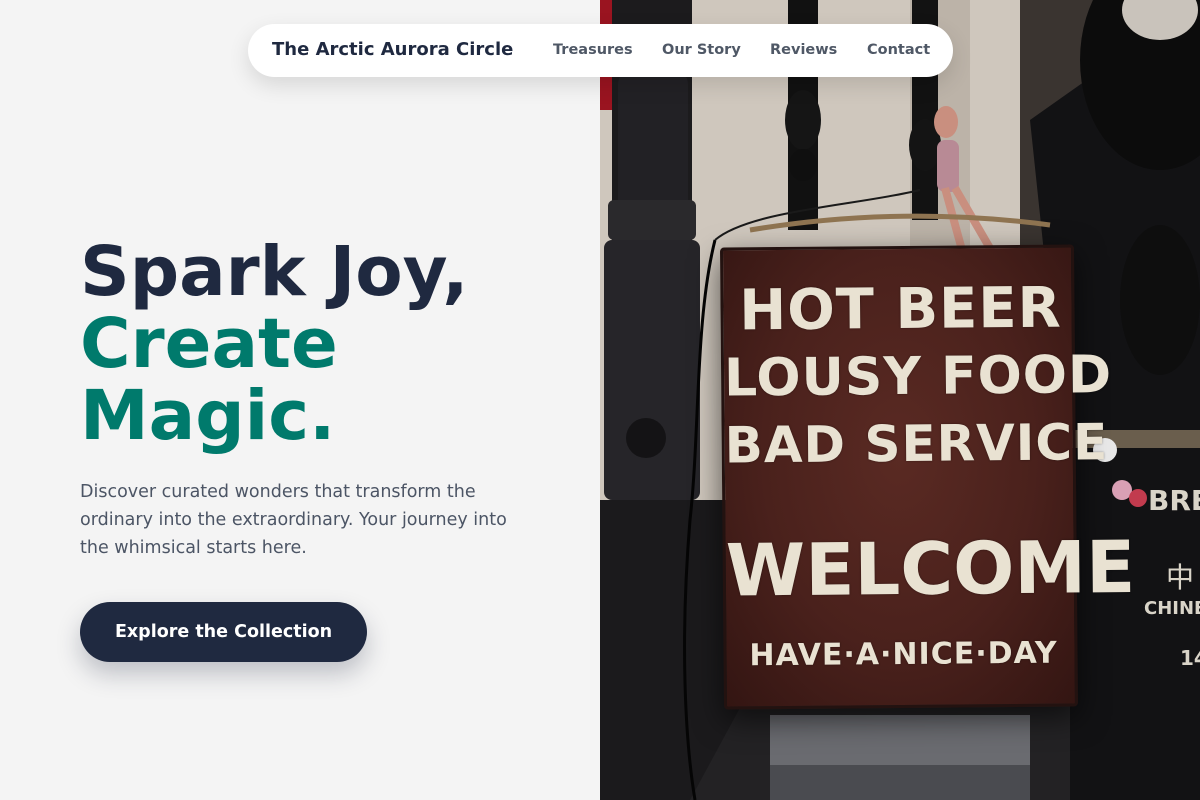  What do you see at coordinates (701, 50) in the screenshot?
I see `nav-link-our-story: Our Story` at bounding box center [701, 50].